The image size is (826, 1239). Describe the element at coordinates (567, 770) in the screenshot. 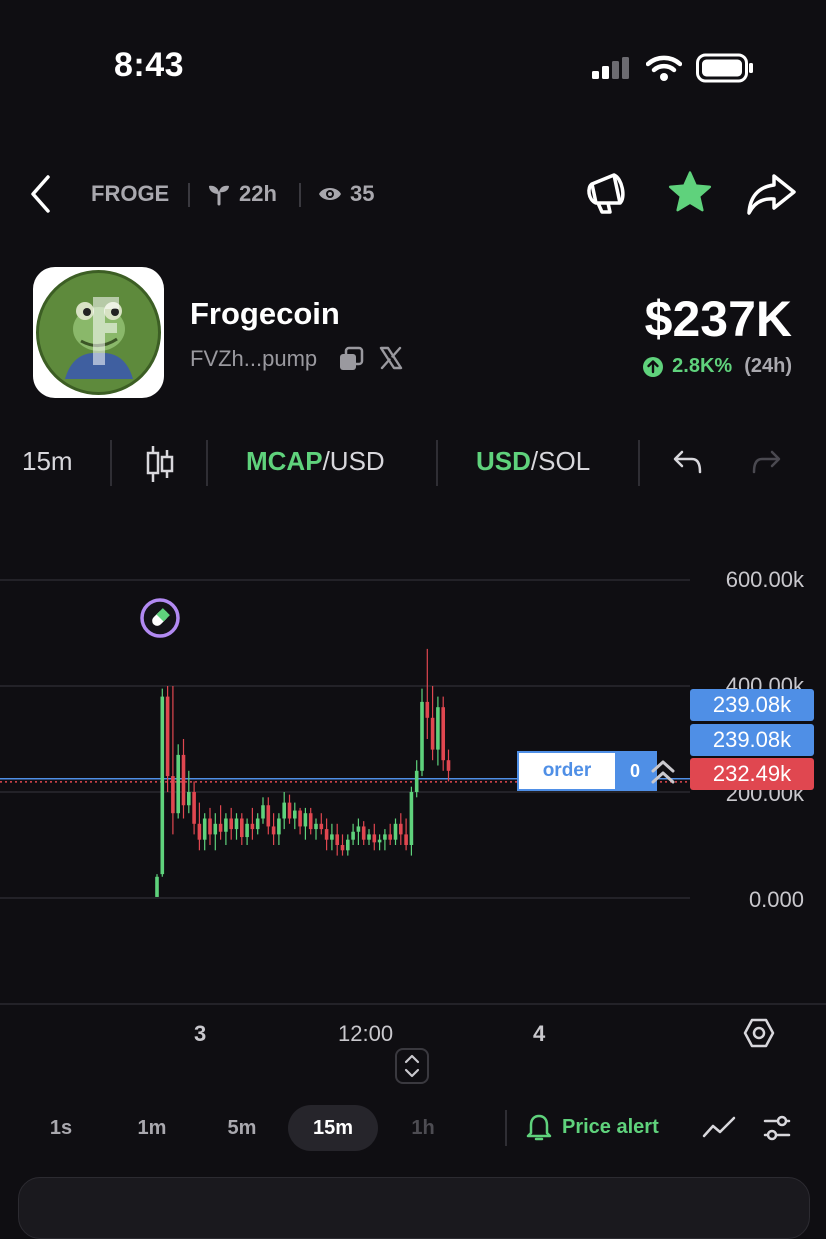

I see `order-label: order` at that location.